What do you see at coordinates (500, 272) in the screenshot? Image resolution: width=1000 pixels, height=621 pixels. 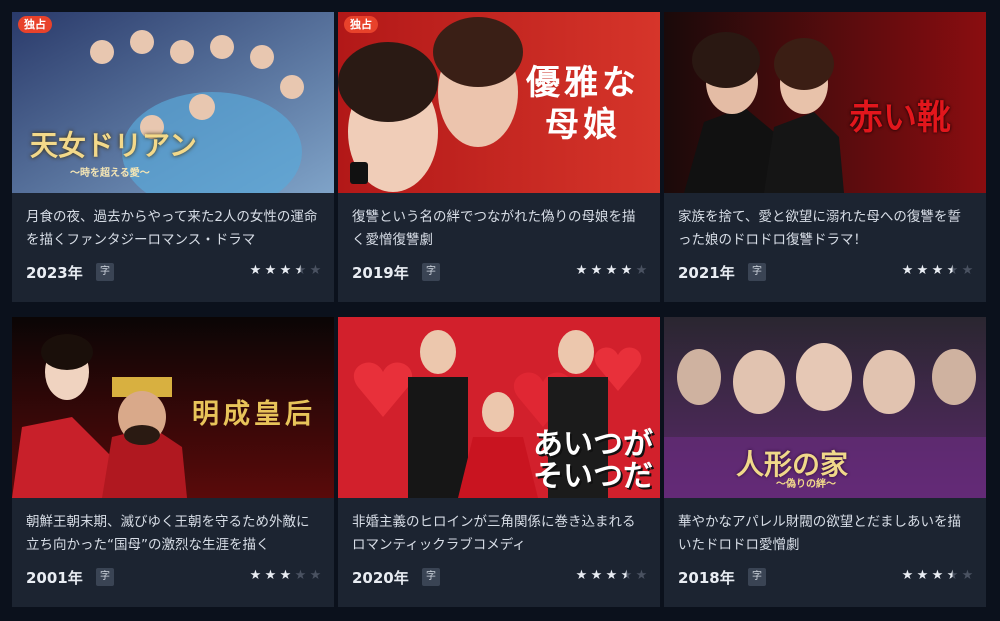 I see `meta-row: 2019年 字 ★ ★ ★ ★ ★` at bounding box center [500, 272].